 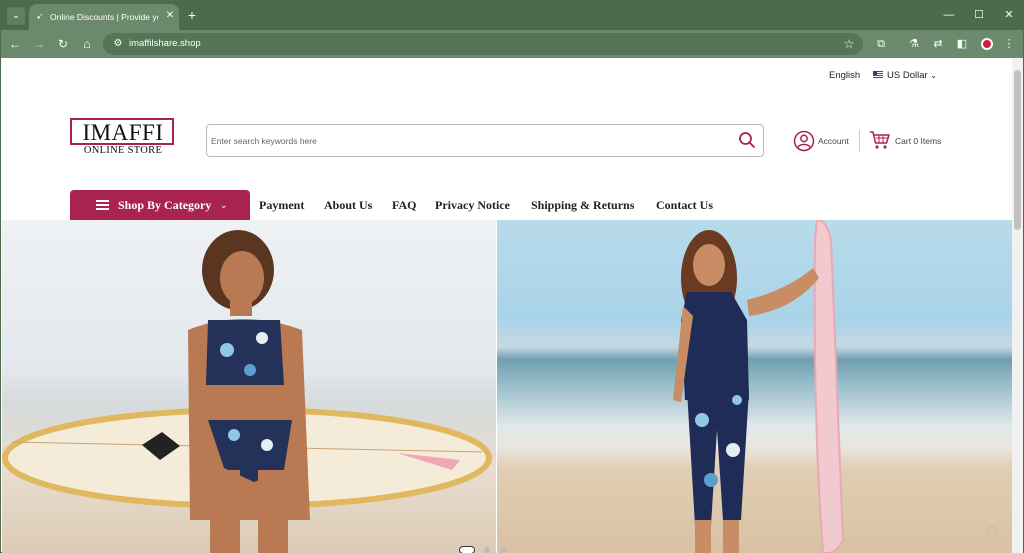 I want to click on home-icon: ⌂, so click(x=87, y=44).